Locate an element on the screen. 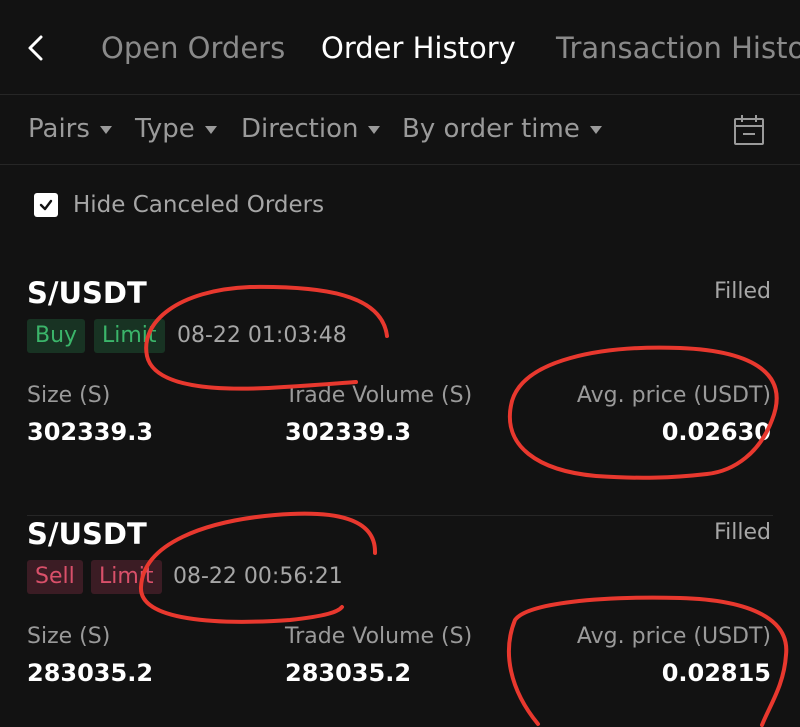 This screenshot has height=727, width=800. filter-pairs-label: Pairs is located at coordinates (59, 129).